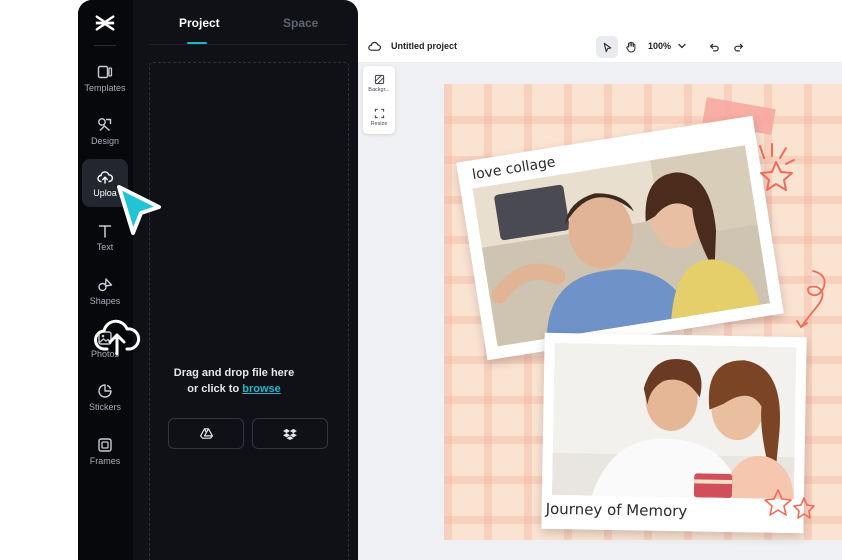 The width and height of the screenshot is (842, 560). I want to click on sidebar-item-stickers: Stickers, so click(105, 397).